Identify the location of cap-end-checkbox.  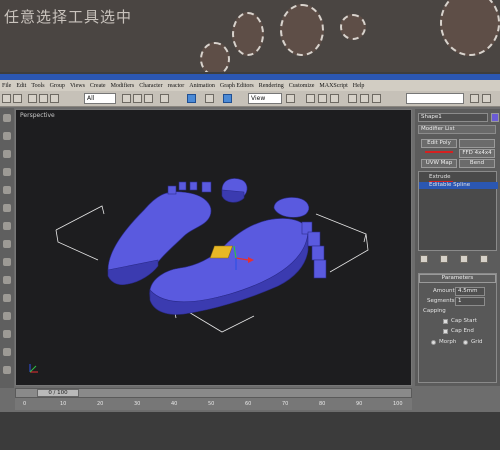
(445, 331).